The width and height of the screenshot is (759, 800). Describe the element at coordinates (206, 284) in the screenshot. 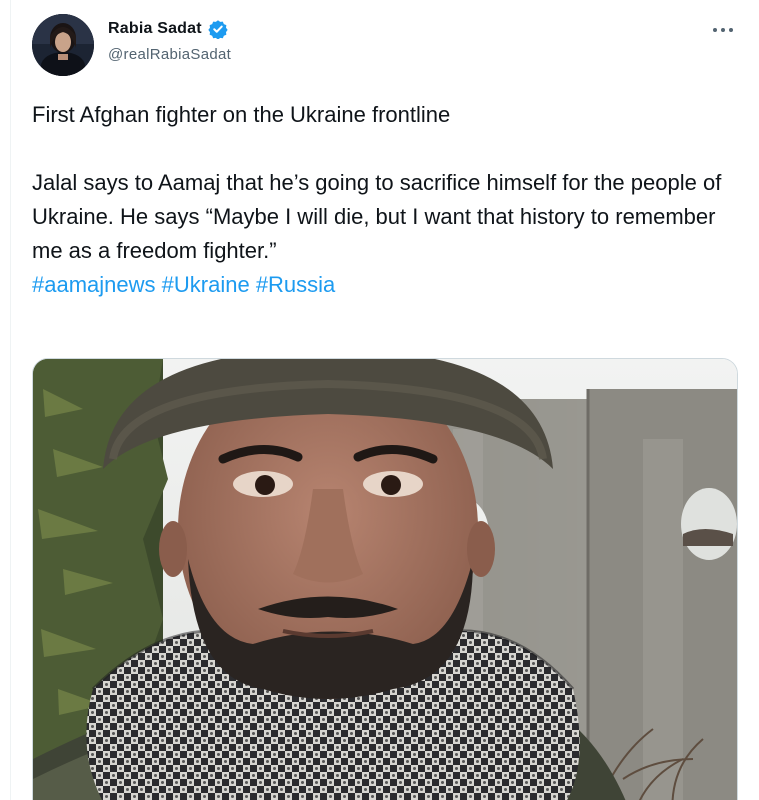

I see `hashtag-ukraine: #Ukraine` at that location.